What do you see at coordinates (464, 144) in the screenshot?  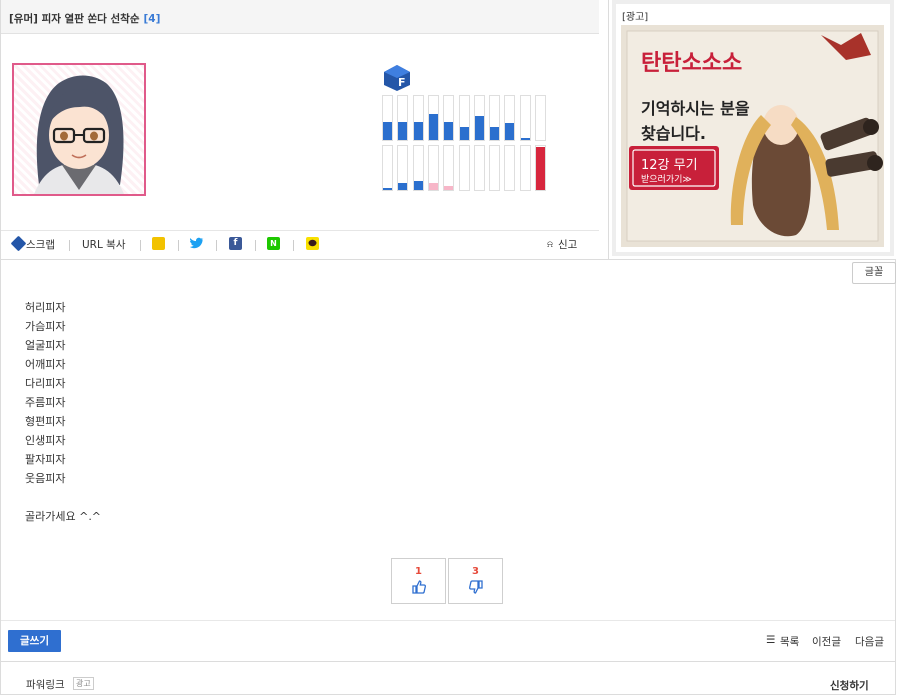 I see `author-stats-chart` at bounding box center [464, 144].